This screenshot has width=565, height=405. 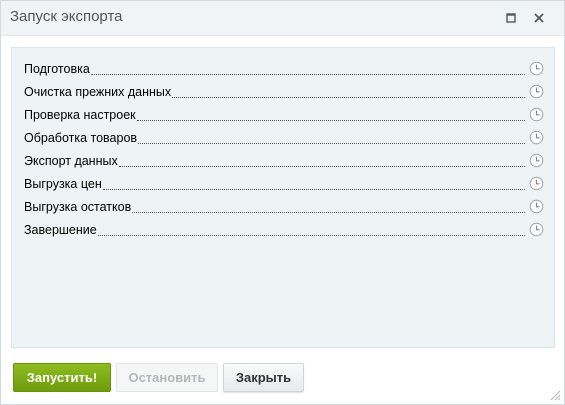 I want to click on step-process-products: Обработка товаров, so click(x=284, y=140).